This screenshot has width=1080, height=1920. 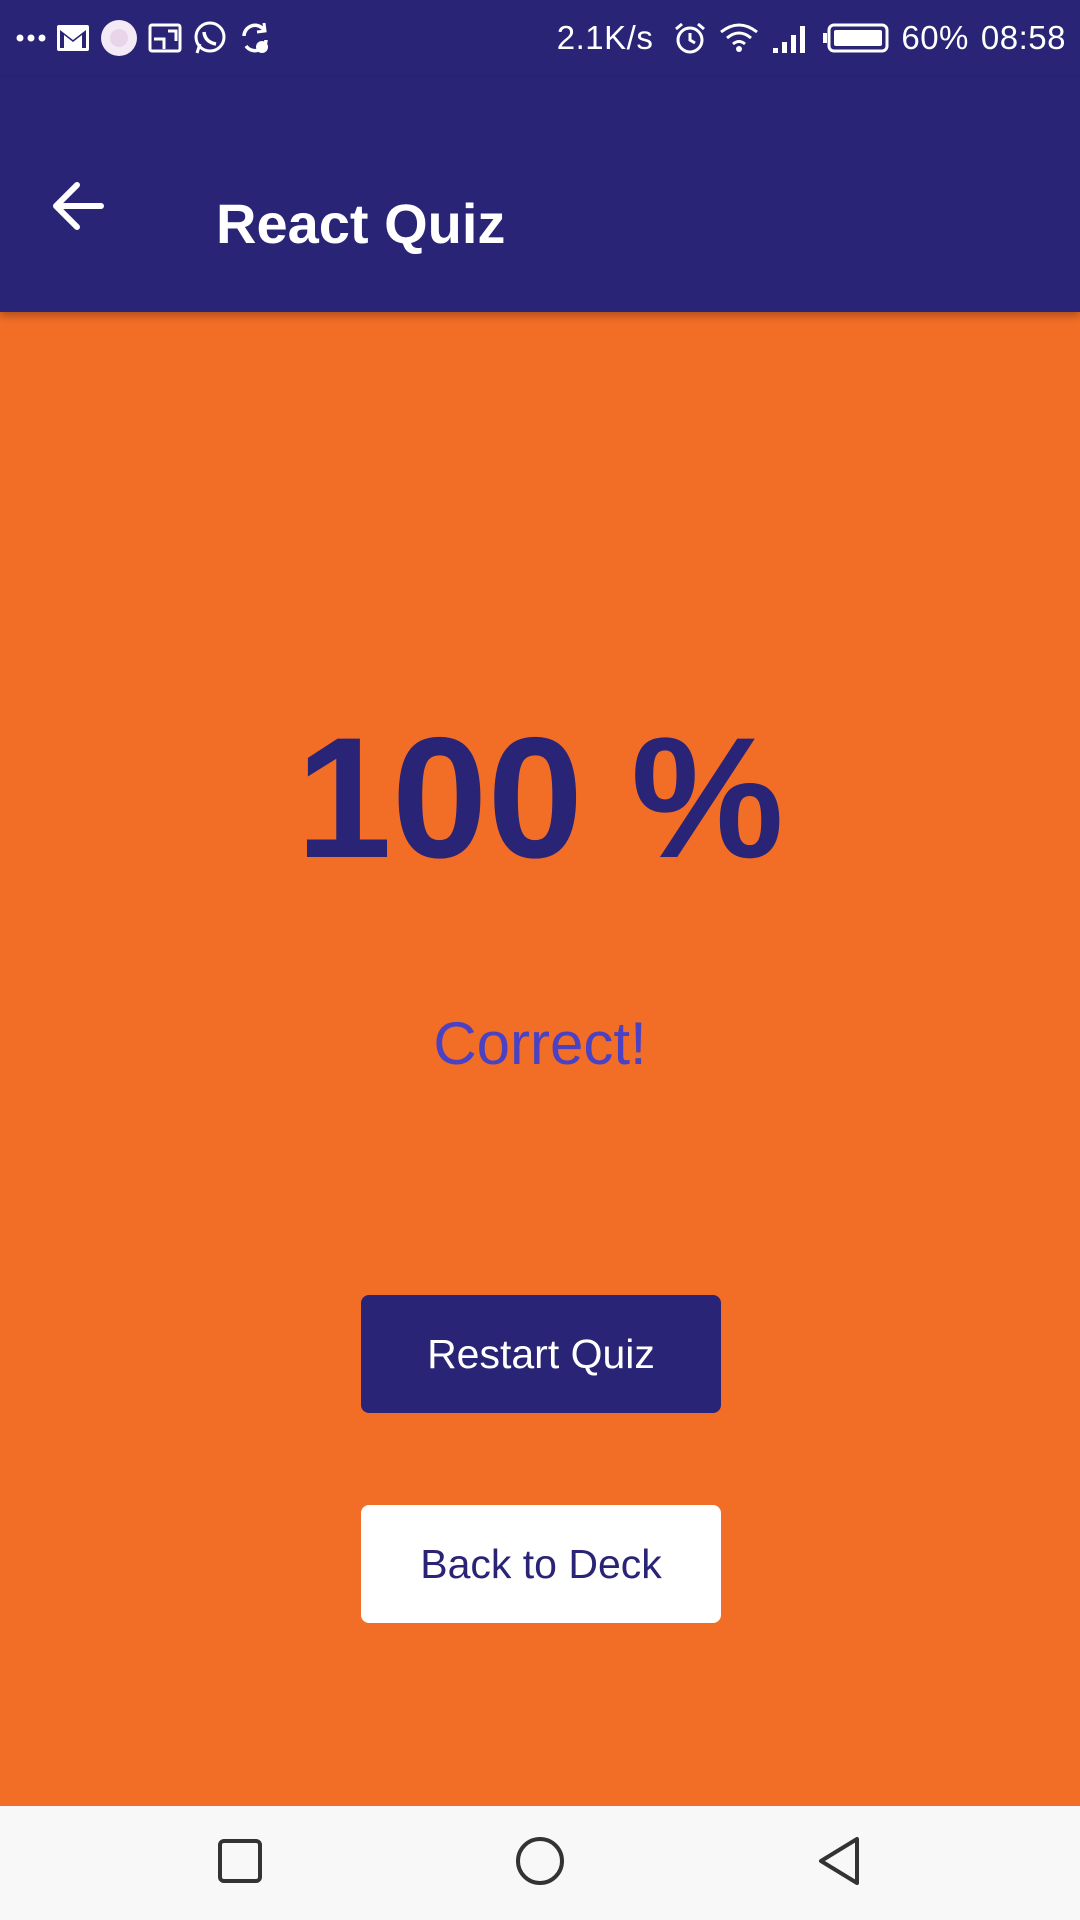 What do you see at coordinates (540, 195) in the screenshot?
I see `app-bar: React Quiz` at bounding box center [540, 195].